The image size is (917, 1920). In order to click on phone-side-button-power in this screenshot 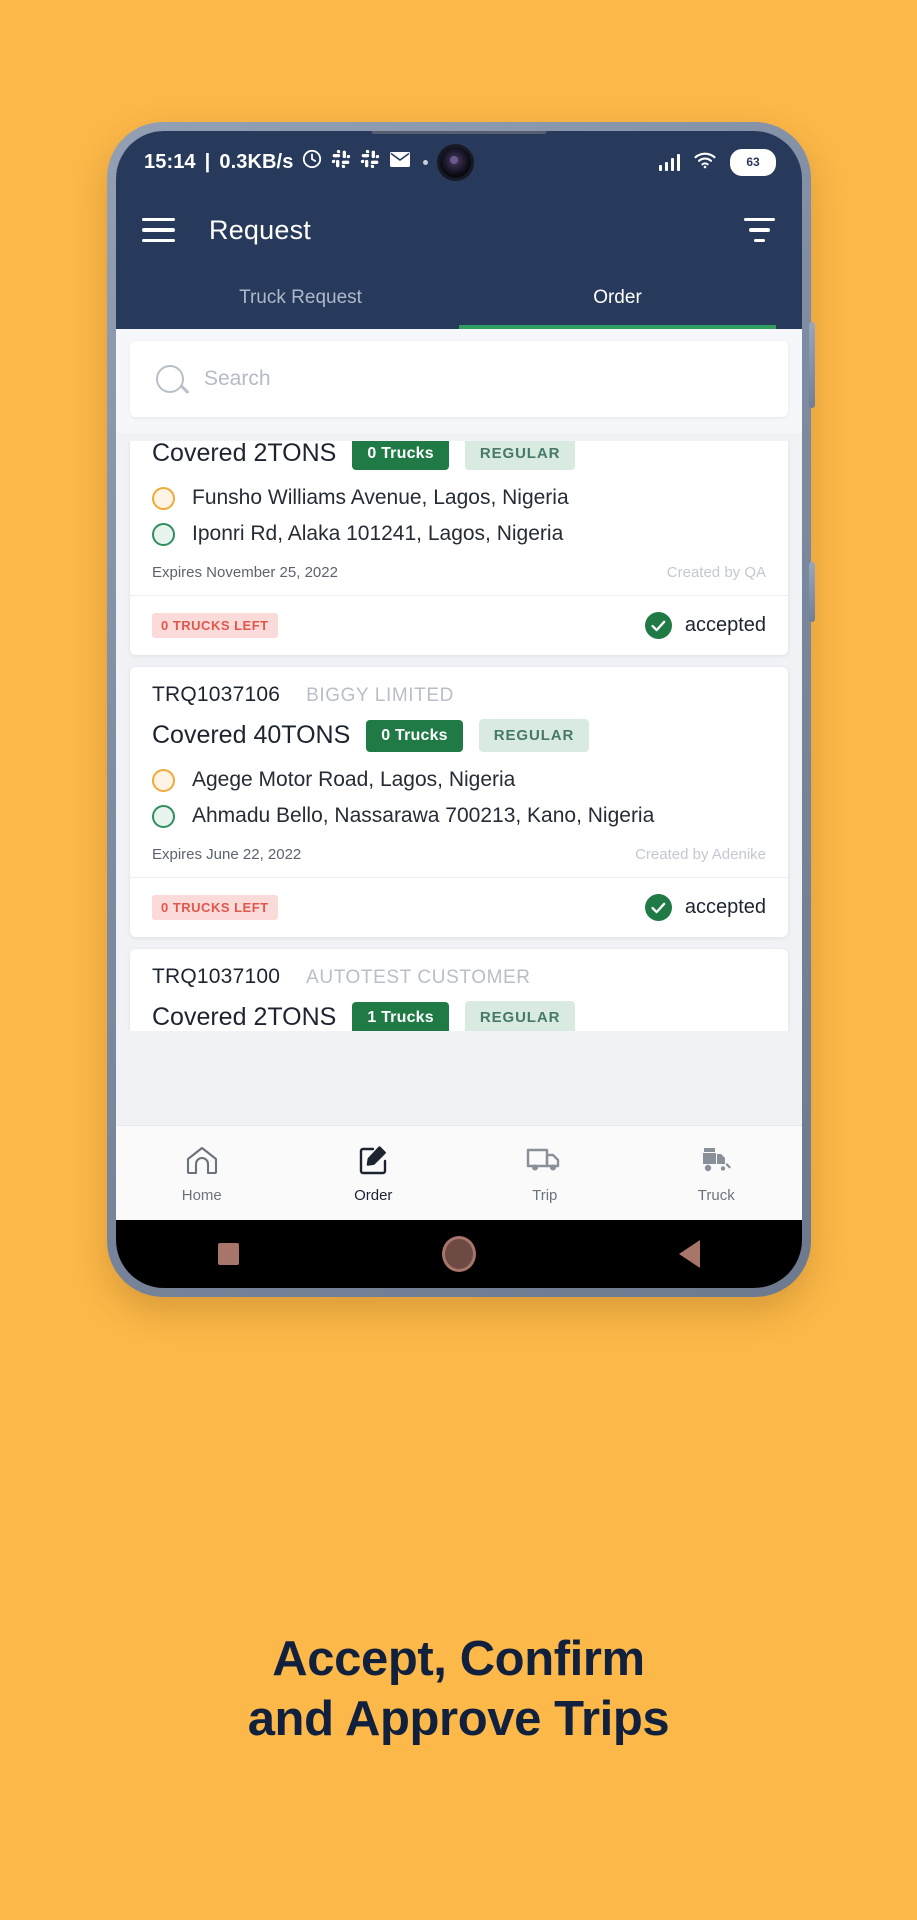, I will do `click(812, 592)`.